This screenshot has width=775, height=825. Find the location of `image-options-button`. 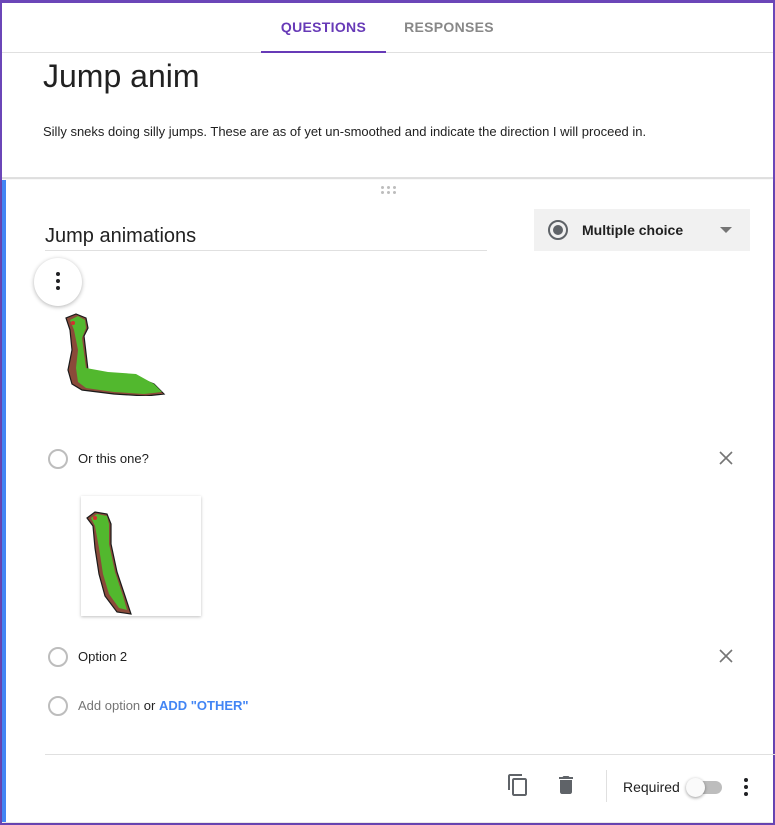

image-options-button is located at coordinates (58, 282).